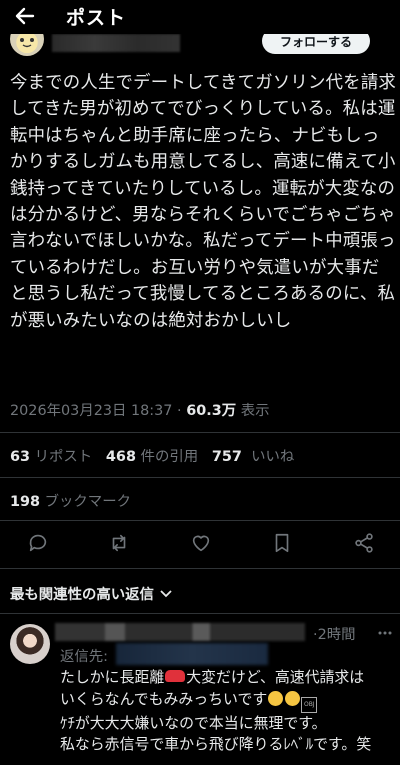 The height and width of the screenshot is (765, 400). I want to click on car-emoji-icon, so click(175, 676).